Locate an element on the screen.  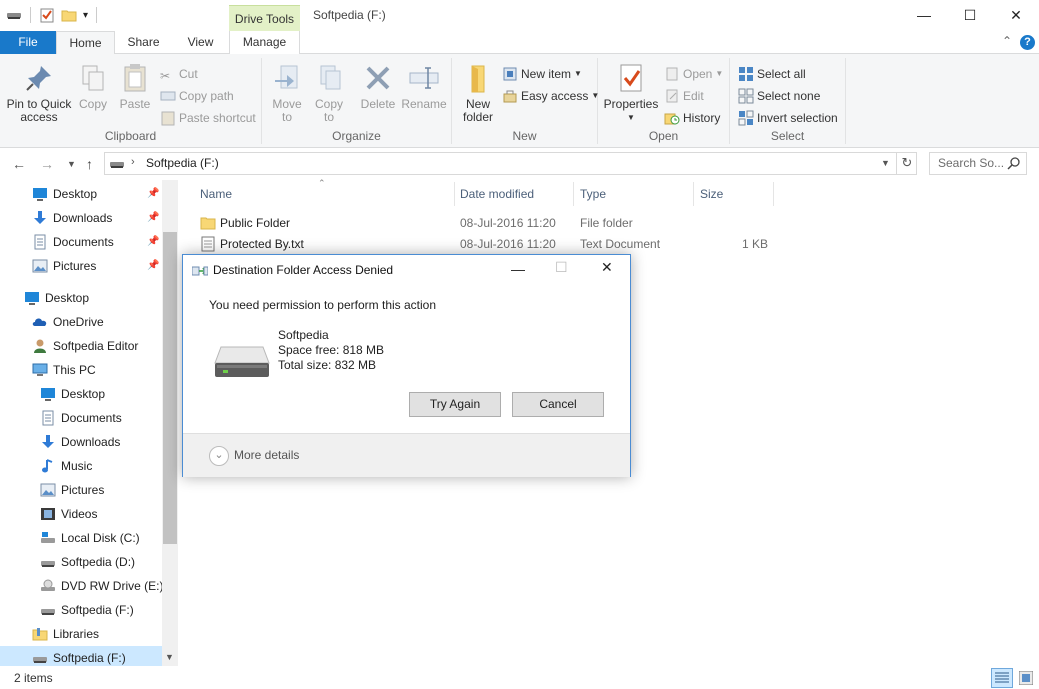
new-folder-button: New folder is located at coordinates (478, 93).